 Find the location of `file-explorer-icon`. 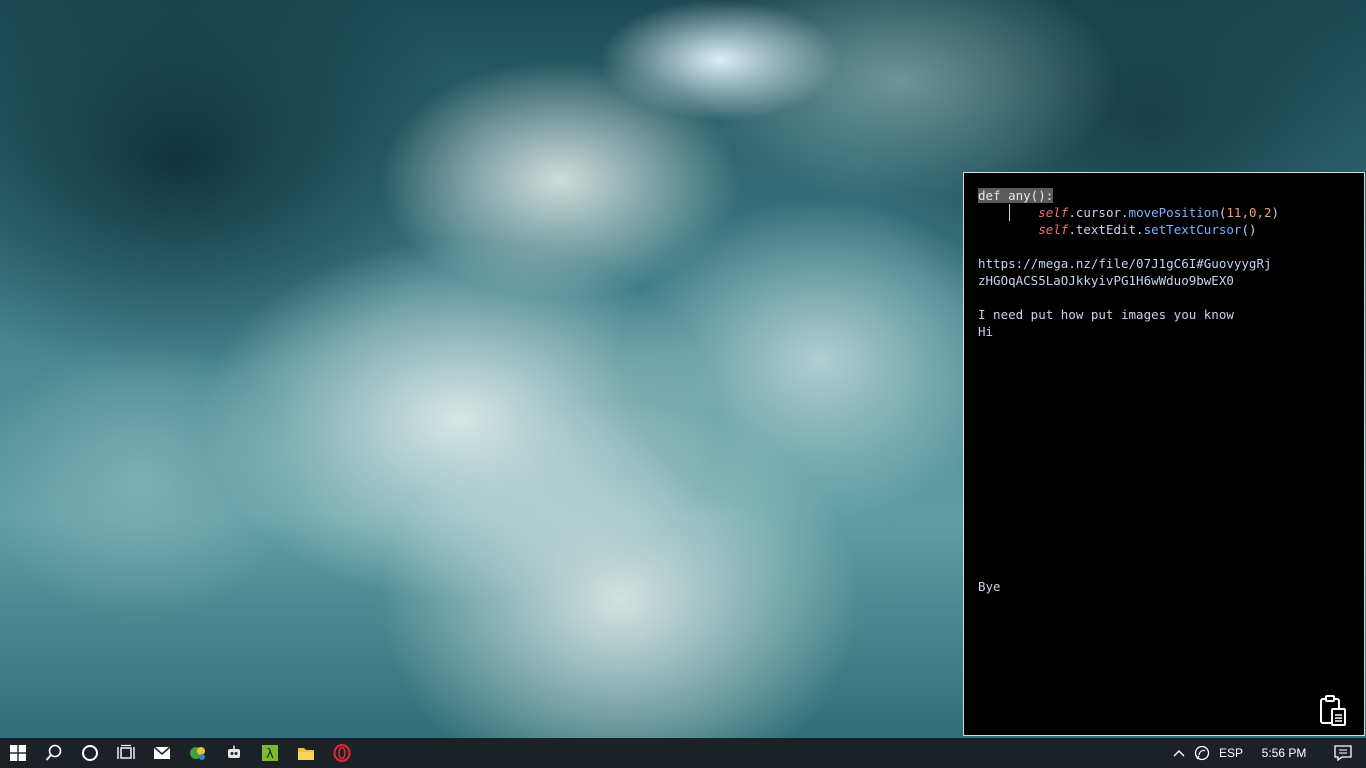

file-explorer-icon is located at coordinates (306, 753).